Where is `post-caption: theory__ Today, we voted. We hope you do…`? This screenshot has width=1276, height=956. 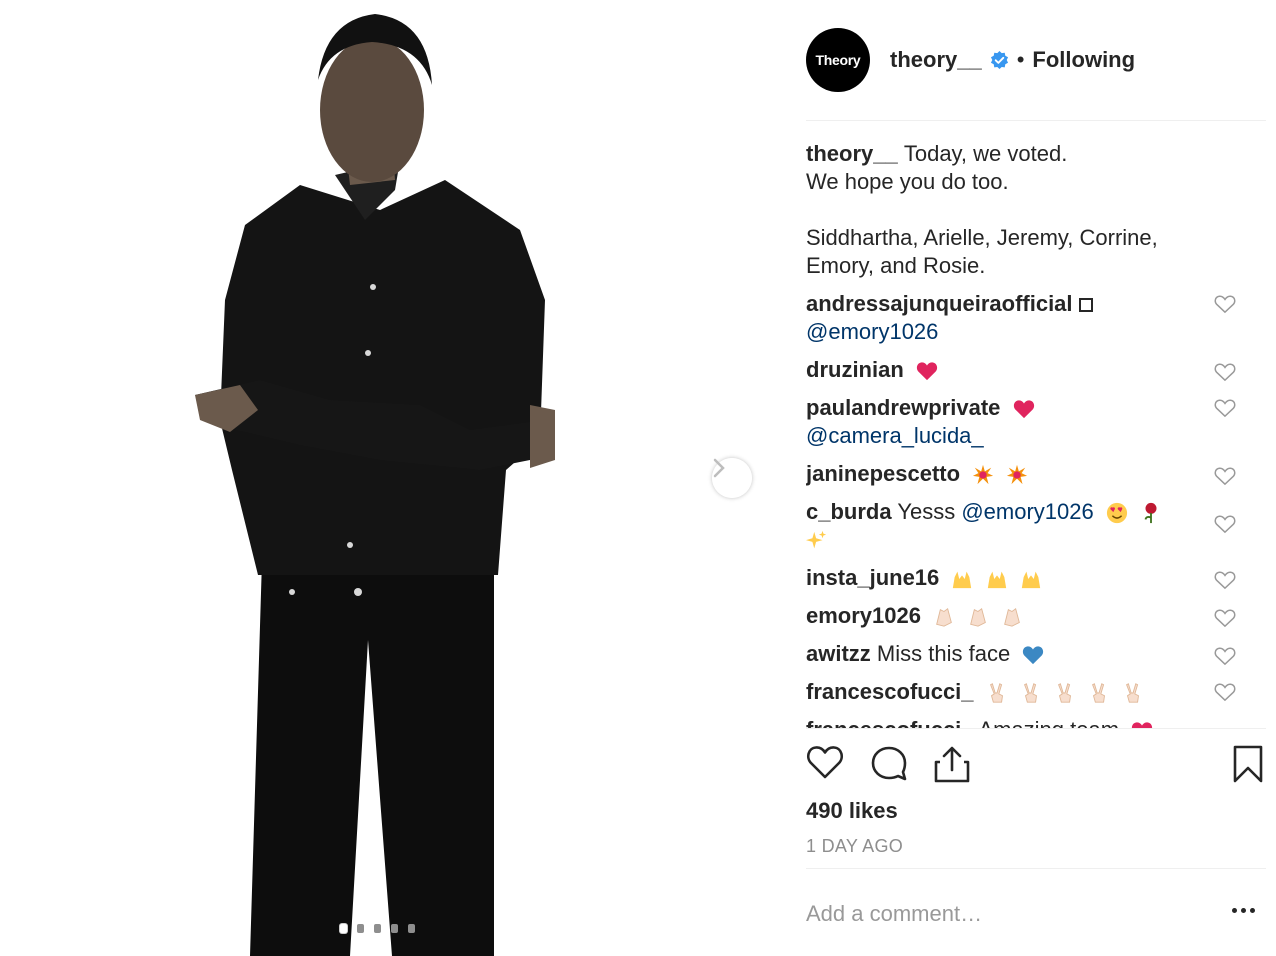 post-caption: theory__ Today, we voted. We hope you do… is located at coordinates (1036, 210).